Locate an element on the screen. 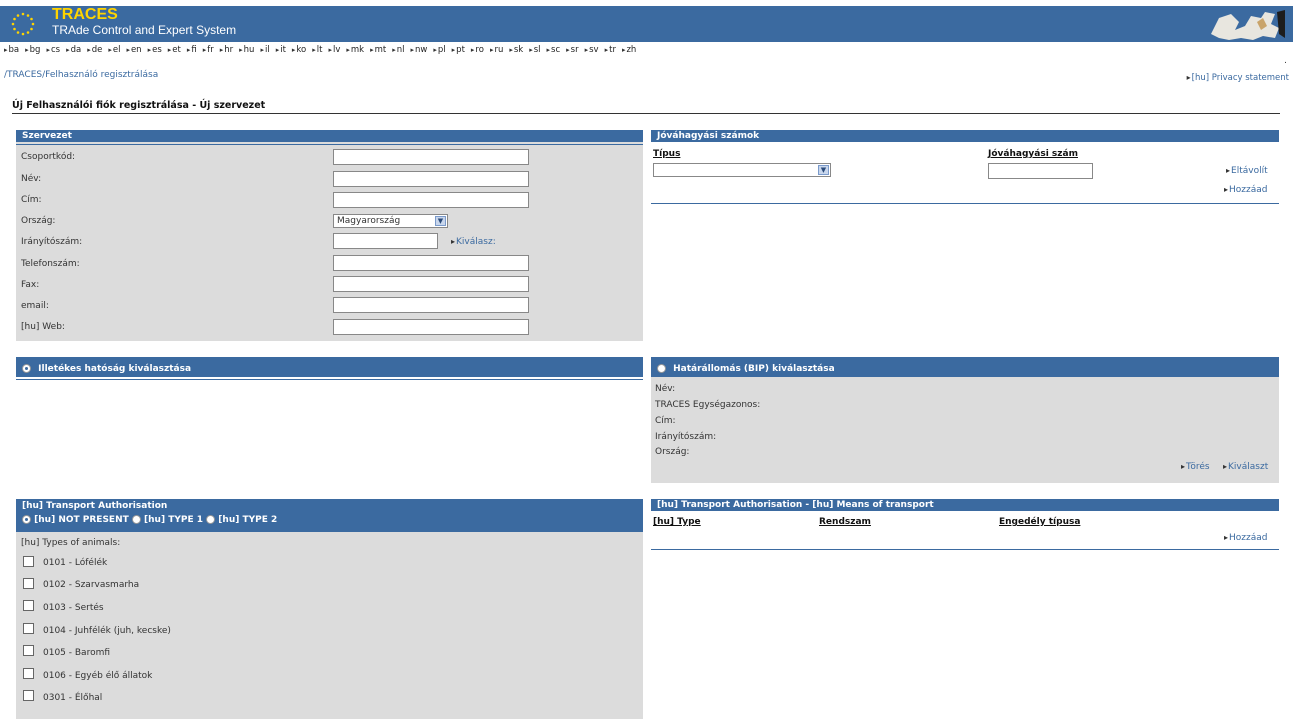 The image size is (1293, 719). delete-bip-link: Törés is located at coordinates (1195, 467).